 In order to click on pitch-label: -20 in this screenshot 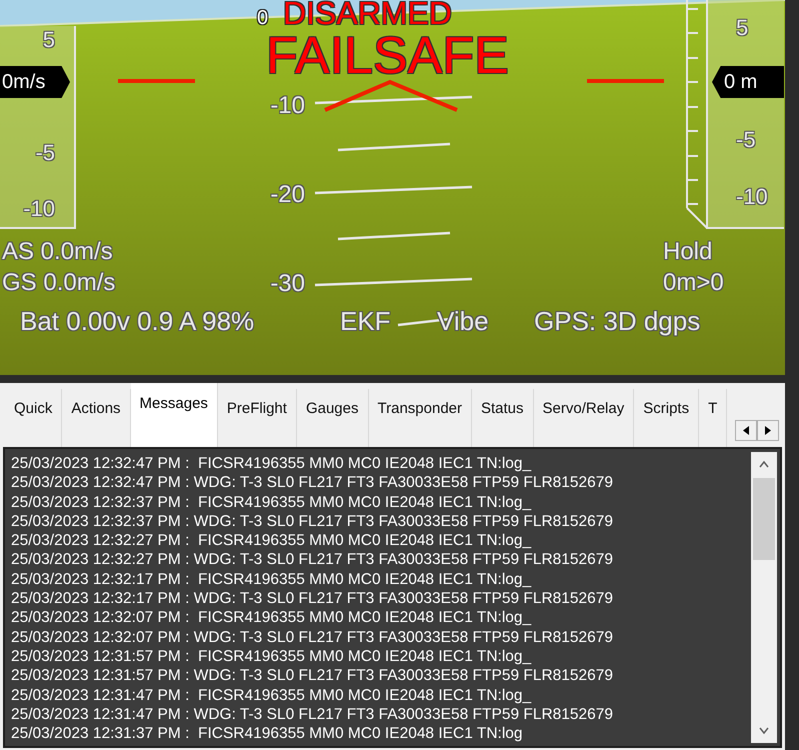, I will do `click(287, 195)`.